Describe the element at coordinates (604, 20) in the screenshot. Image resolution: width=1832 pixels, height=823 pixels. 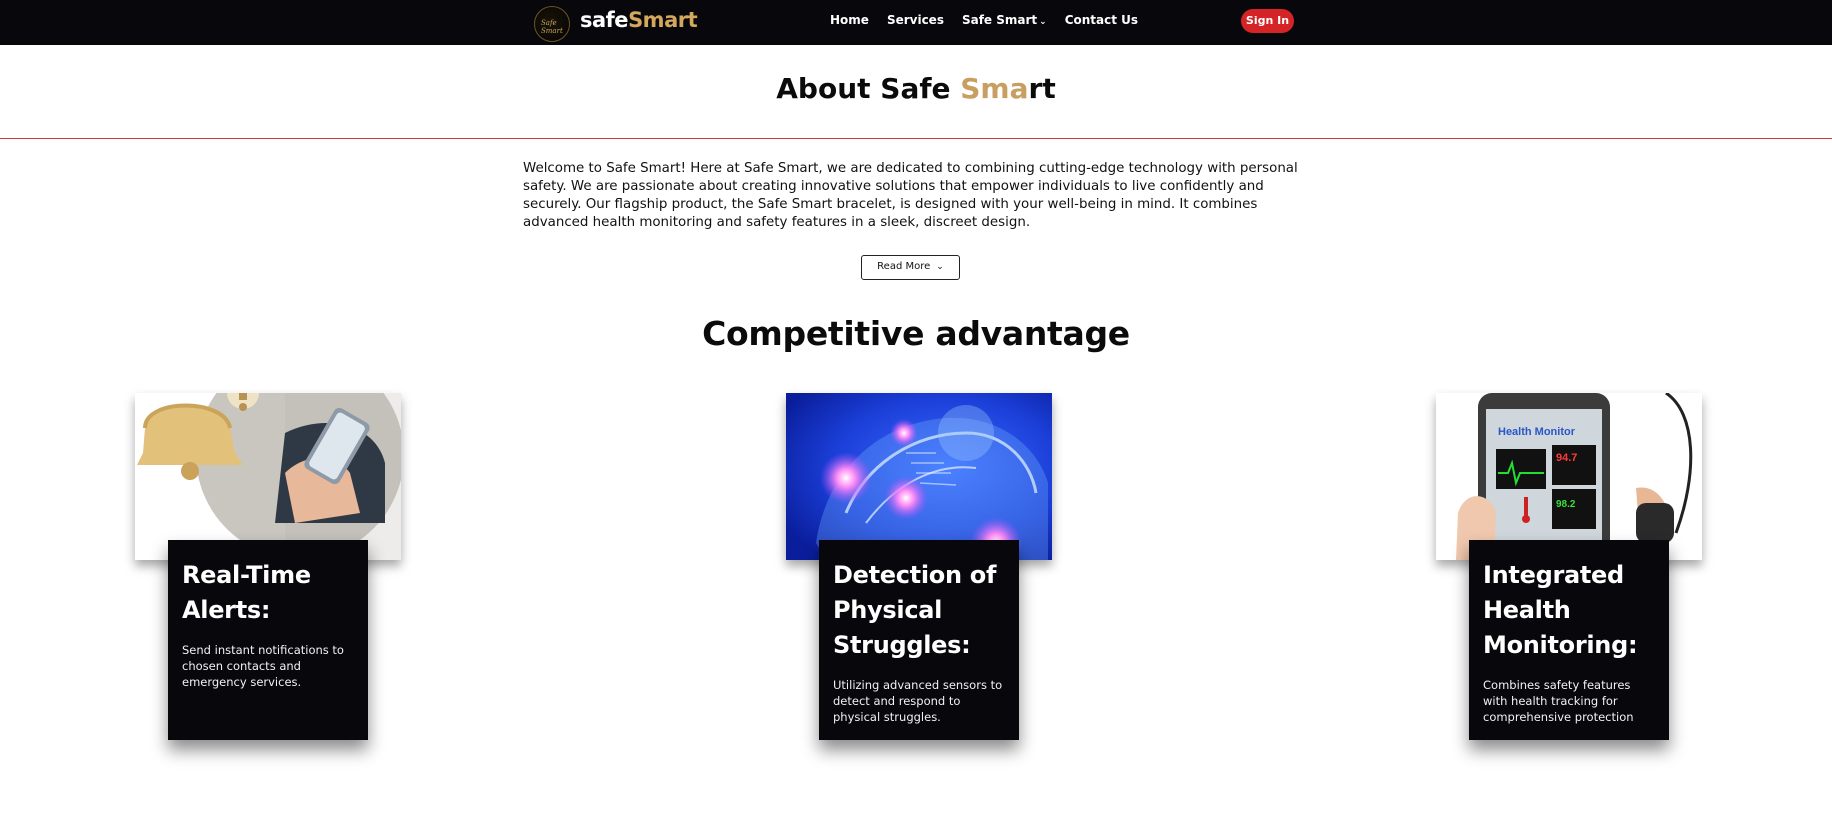
I see `brand-part-1: safe` at that location.